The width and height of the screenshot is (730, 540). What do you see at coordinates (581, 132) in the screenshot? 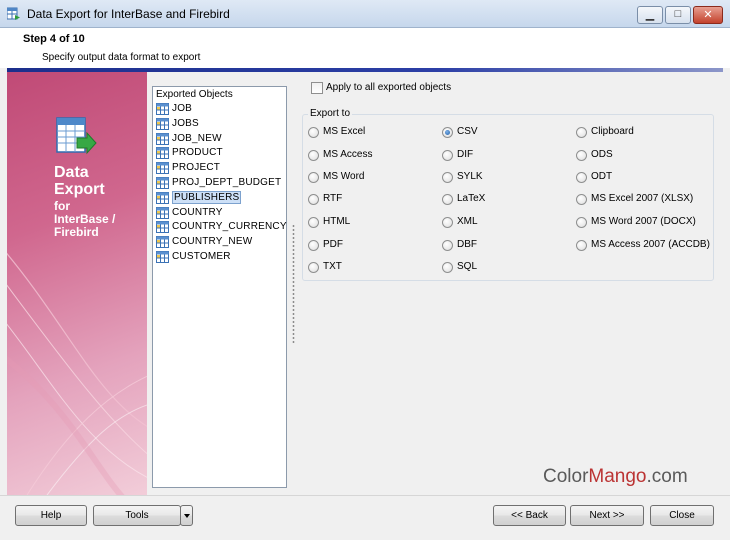
I see `radio-clipboard` at bounding box center [581, 132].